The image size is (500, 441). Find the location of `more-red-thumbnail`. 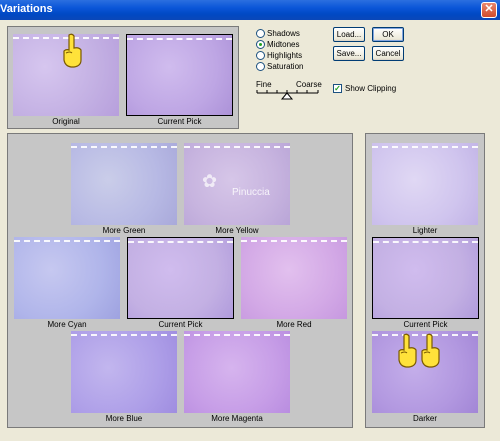

more-red-thumbnail is located at coordinates (294, 278).